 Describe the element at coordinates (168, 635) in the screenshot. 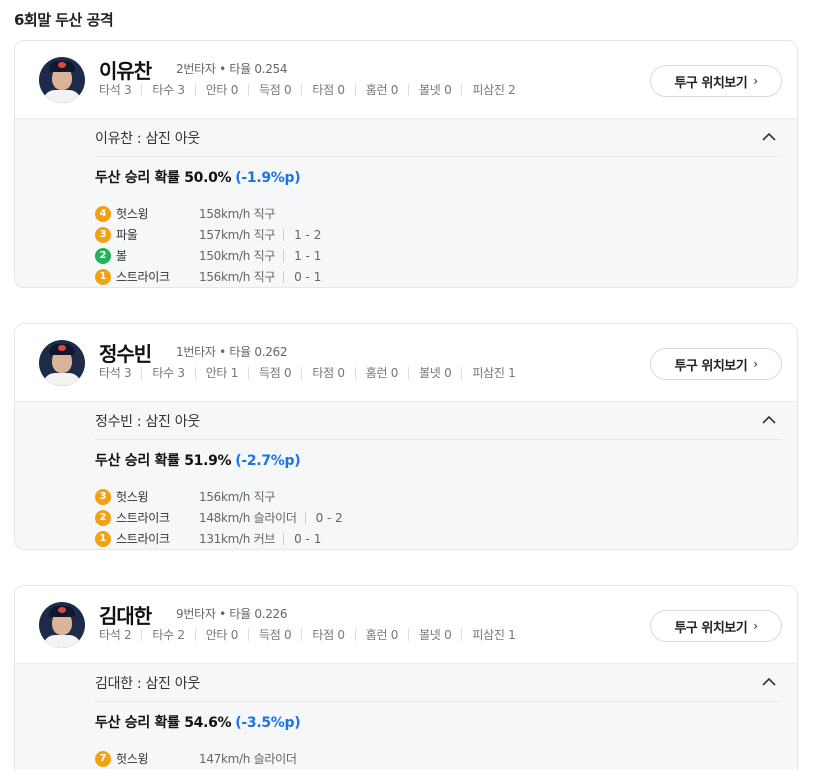

I see `stat-item: 타수 2` at that location.